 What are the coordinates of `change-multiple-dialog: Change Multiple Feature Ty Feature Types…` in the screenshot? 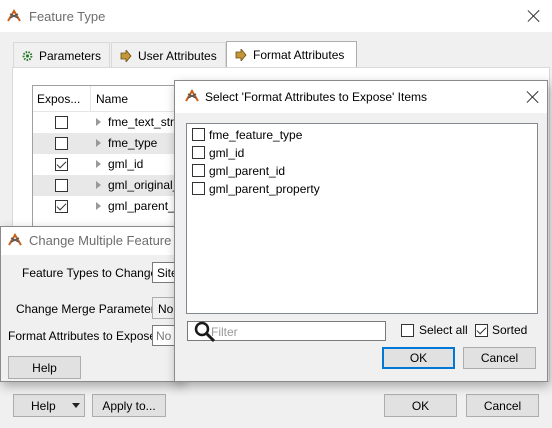 It's located at (96, 304).